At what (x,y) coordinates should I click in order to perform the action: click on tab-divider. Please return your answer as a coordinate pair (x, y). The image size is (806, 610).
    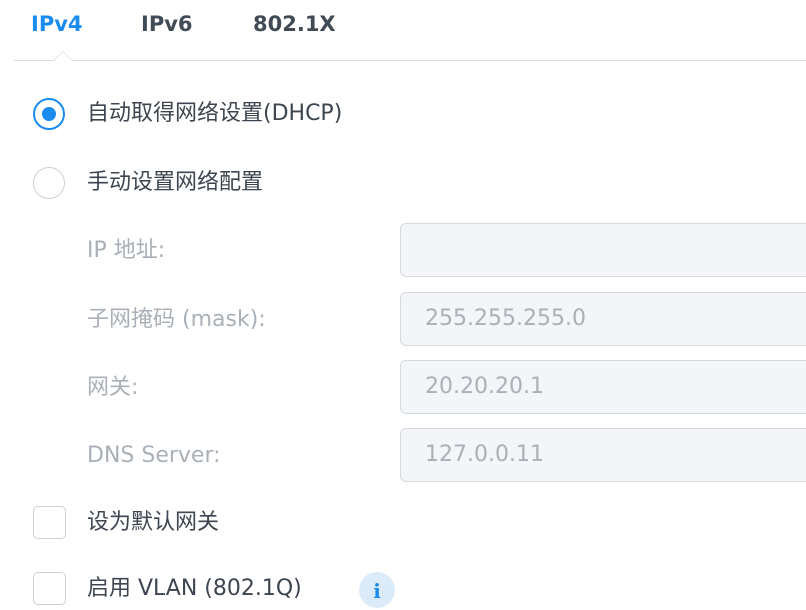
    Looking at the image, I should click on (410, 60).